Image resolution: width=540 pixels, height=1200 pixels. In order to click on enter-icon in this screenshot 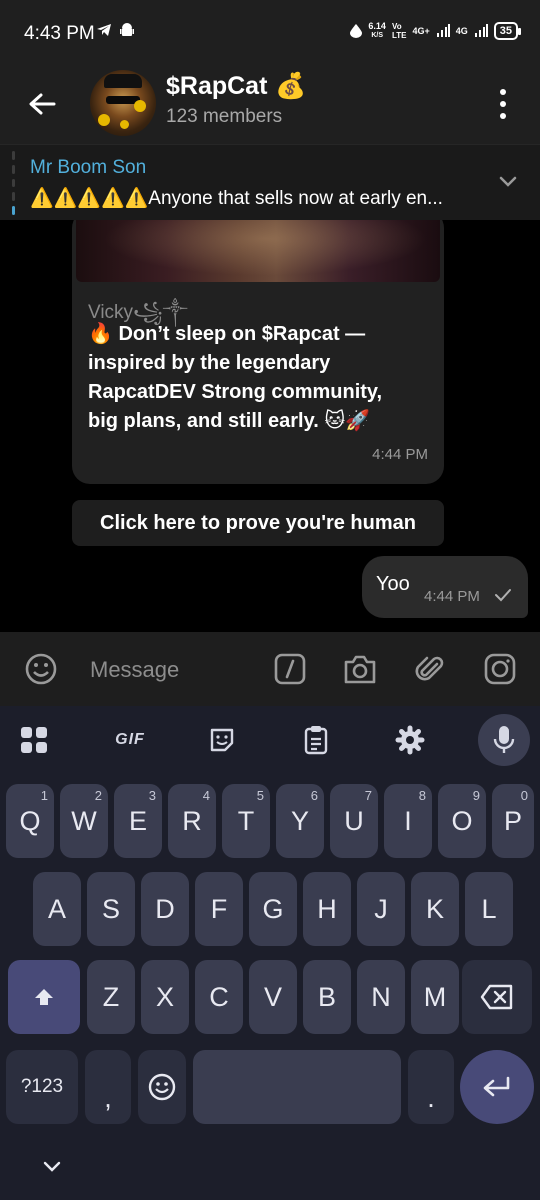, I will do `click(496, 1086)`.